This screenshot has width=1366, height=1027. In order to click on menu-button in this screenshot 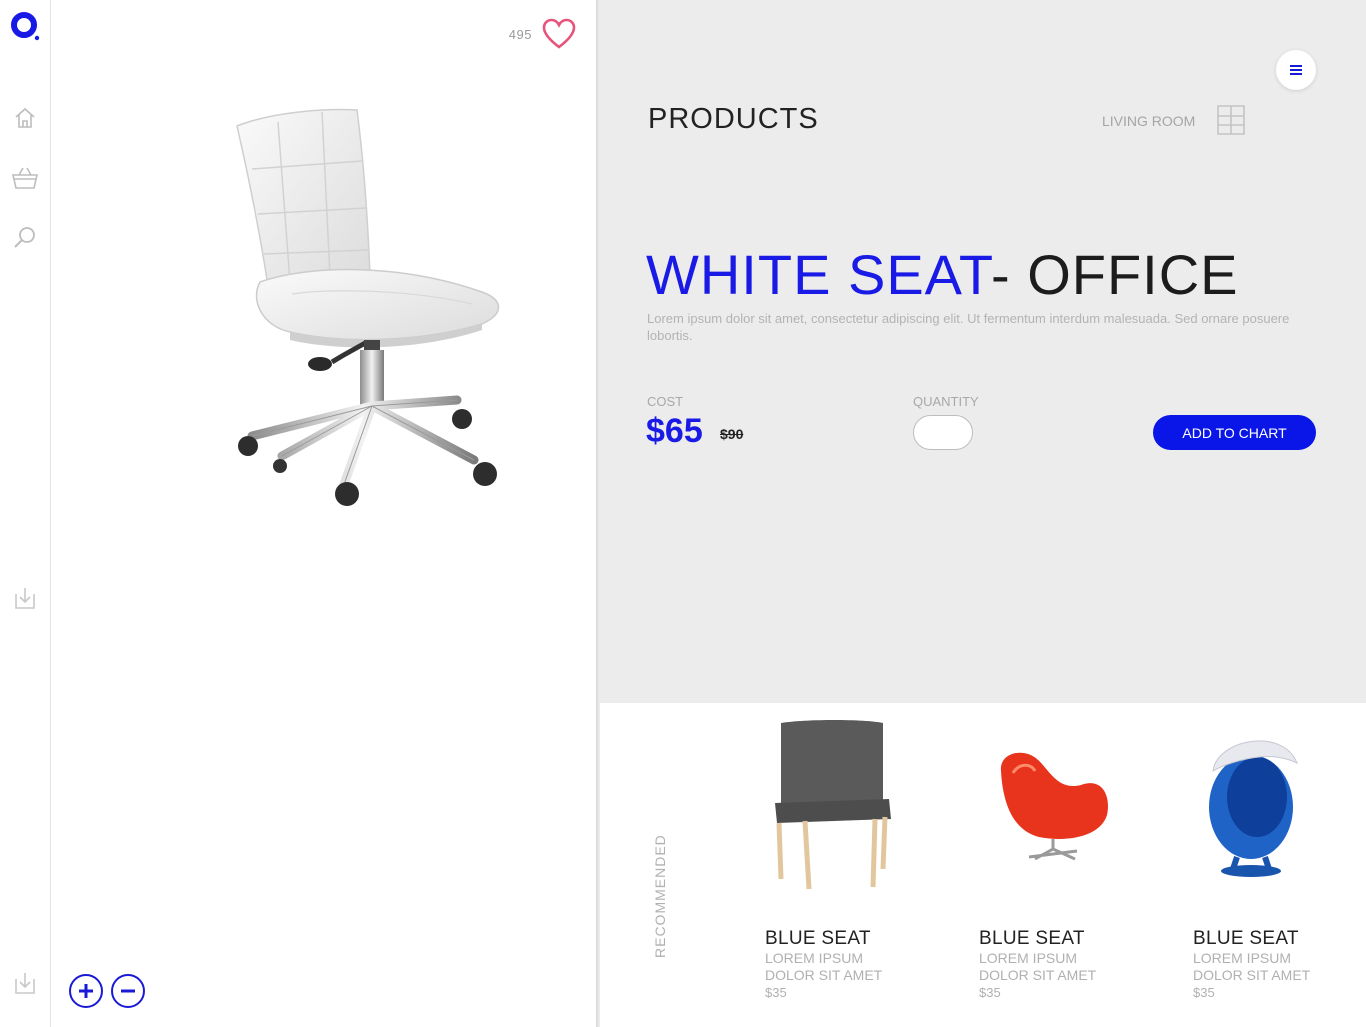, I will do `click(1296, 70)`.